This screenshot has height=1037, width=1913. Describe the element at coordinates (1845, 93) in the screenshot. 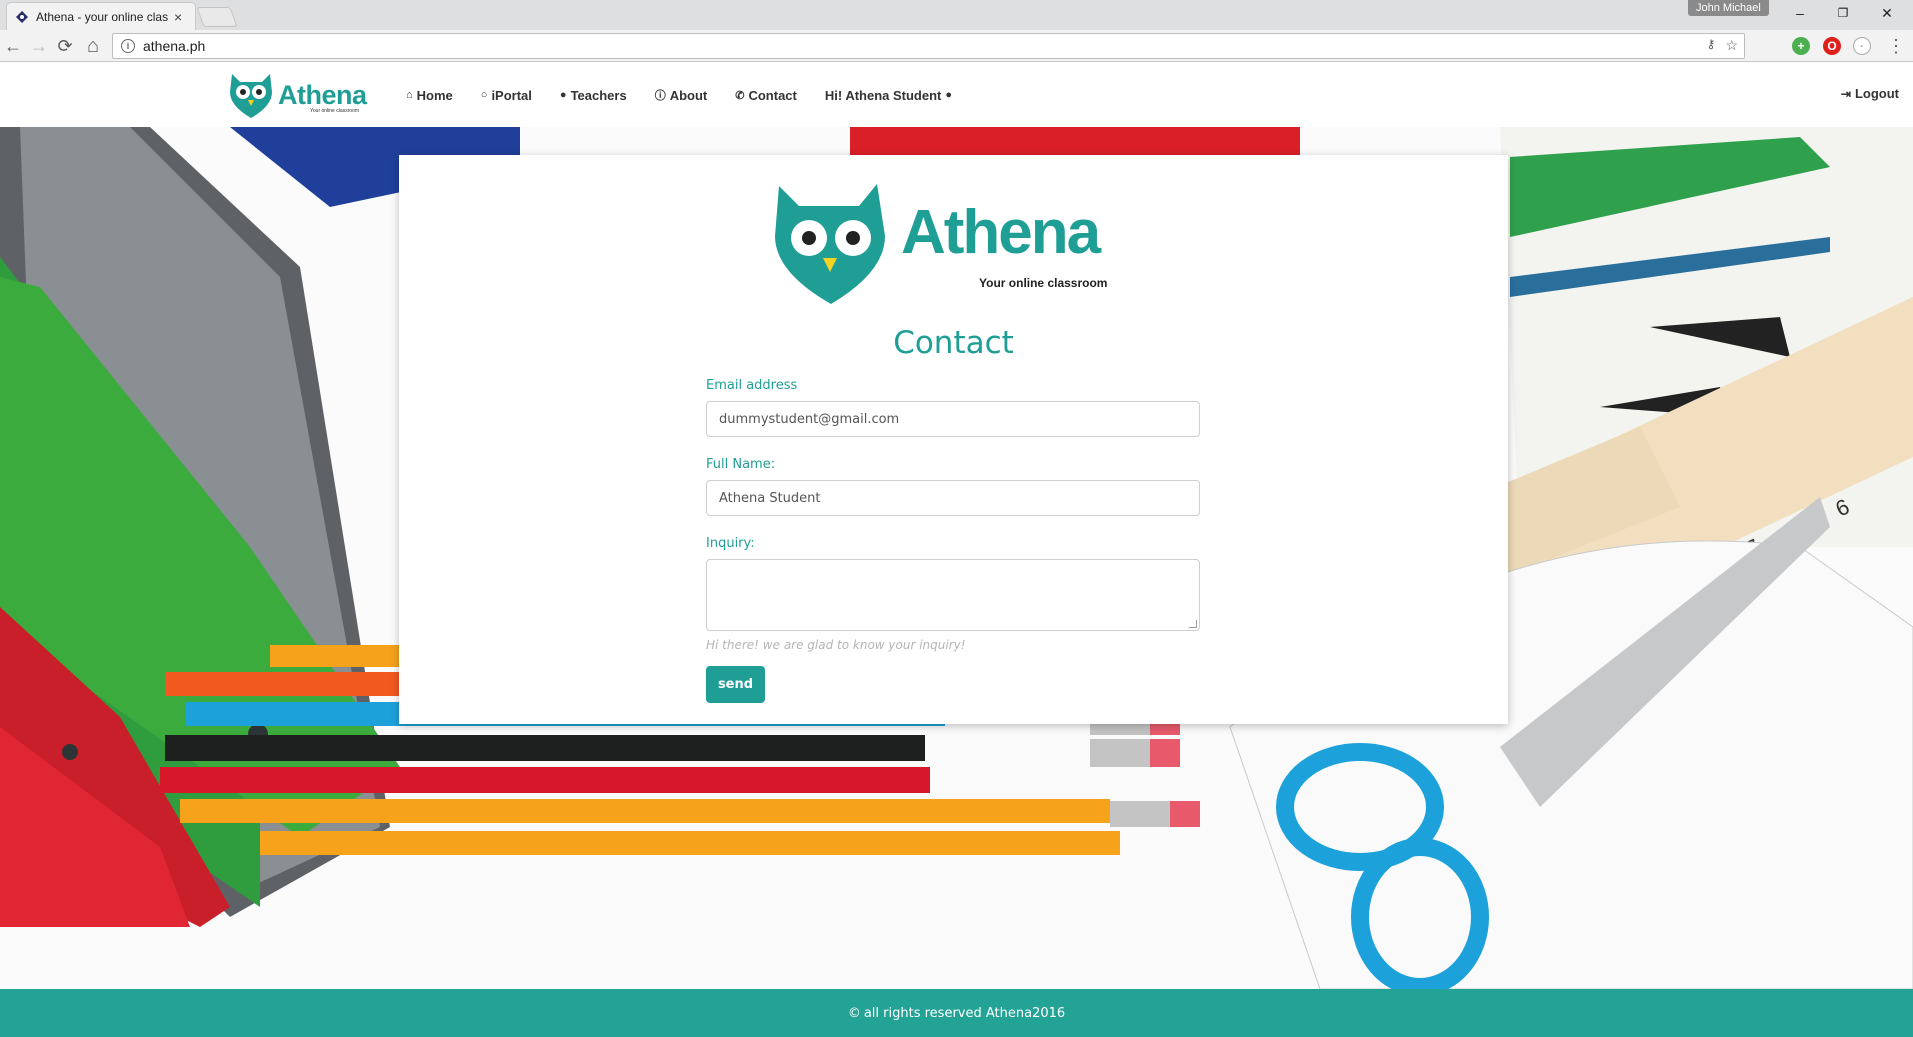

I see `sign-out-icon: ⇥` at that location.